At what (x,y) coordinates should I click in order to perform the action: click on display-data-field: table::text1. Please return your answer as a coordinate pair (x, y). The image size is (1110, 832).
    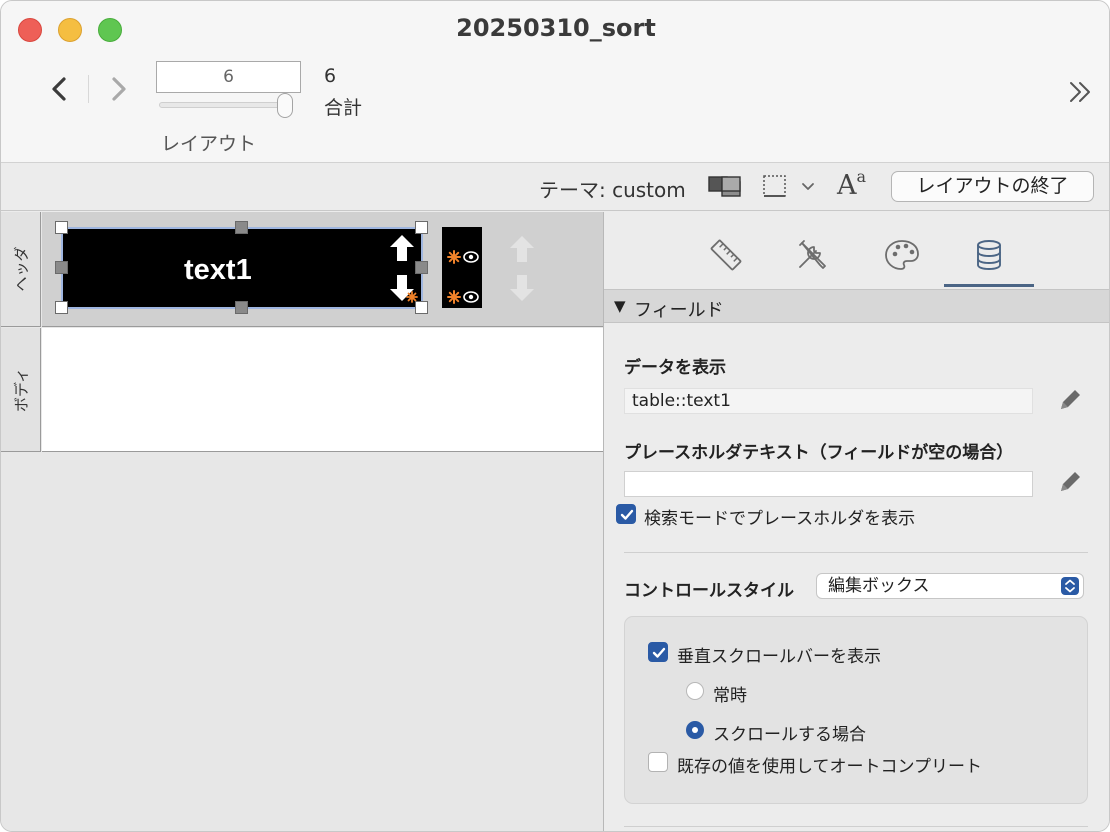
    Looking at the image, I should click on (828, 401).